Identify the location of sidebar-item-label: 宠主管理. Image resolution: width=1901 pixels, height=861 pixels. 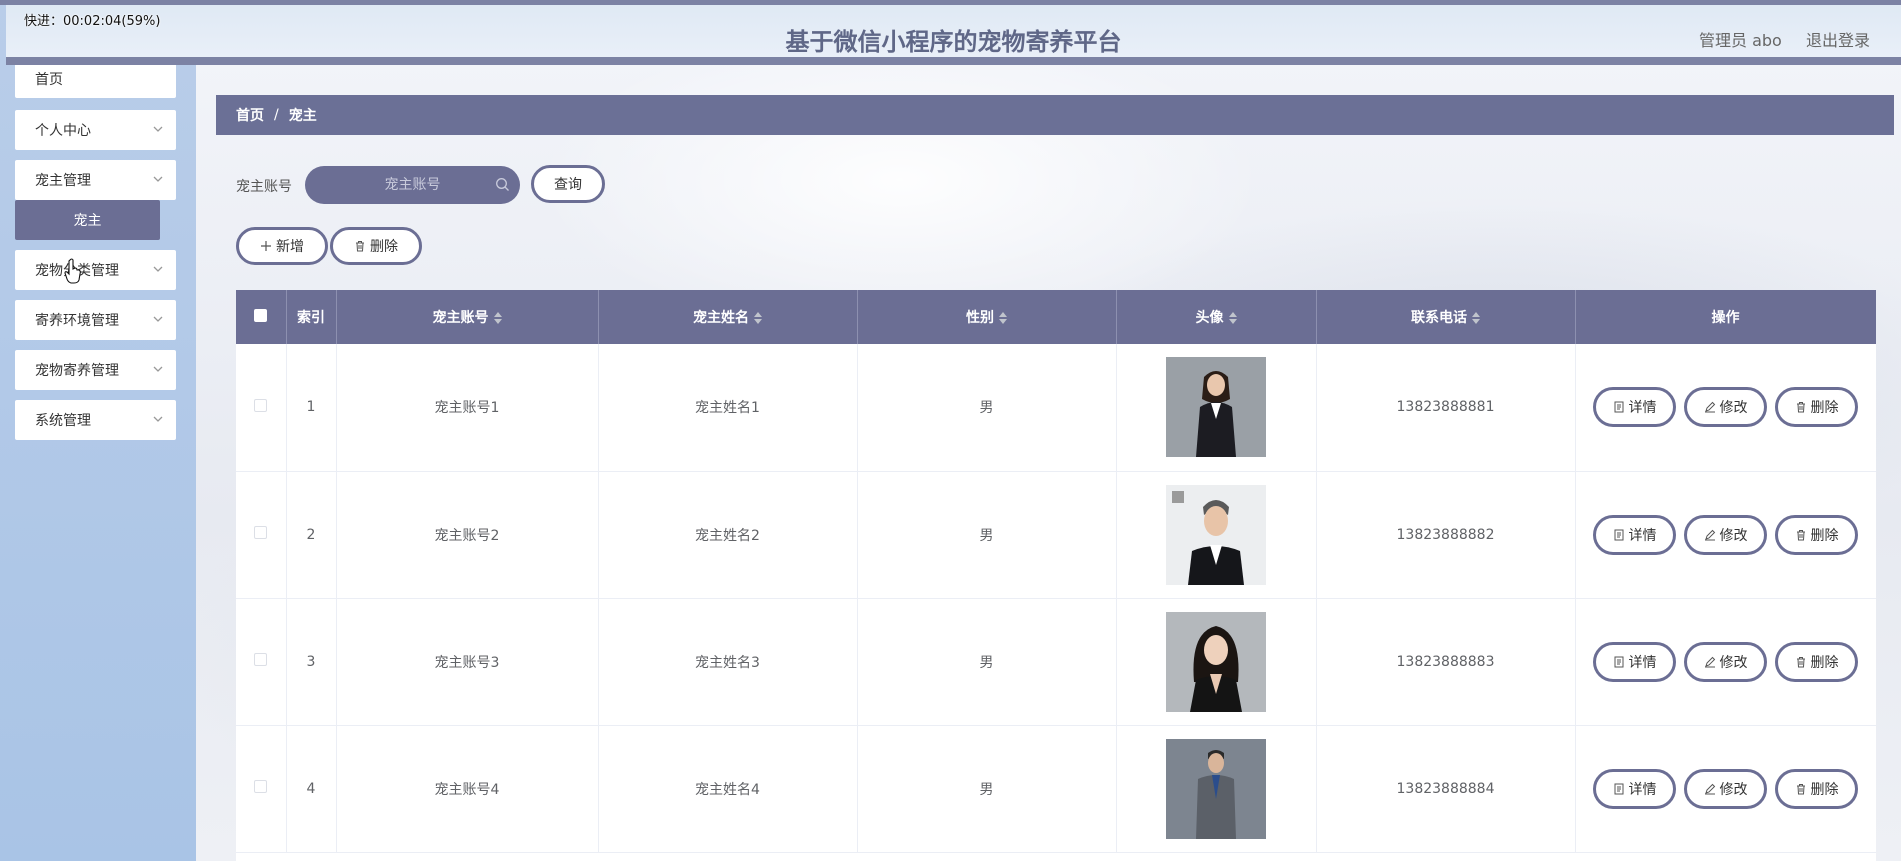
(63, 181).